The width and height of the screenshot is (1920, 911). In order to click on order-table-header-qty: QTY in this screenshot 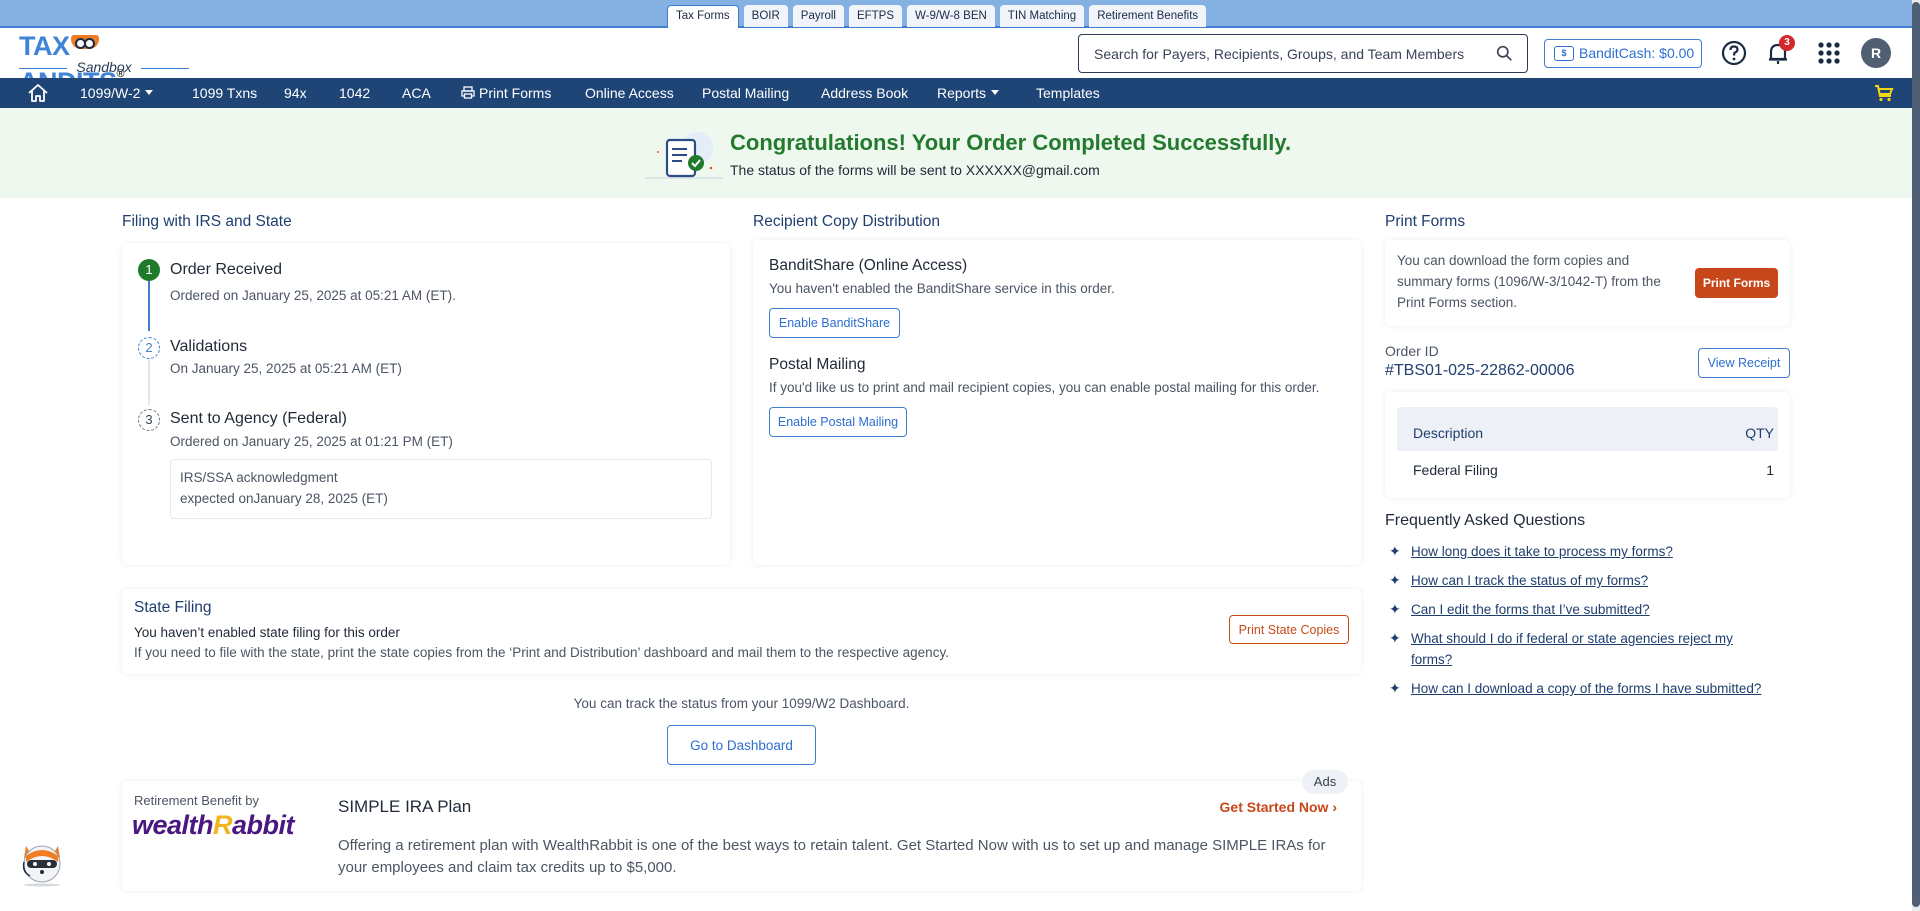, I will do `click(1759, 433)`.